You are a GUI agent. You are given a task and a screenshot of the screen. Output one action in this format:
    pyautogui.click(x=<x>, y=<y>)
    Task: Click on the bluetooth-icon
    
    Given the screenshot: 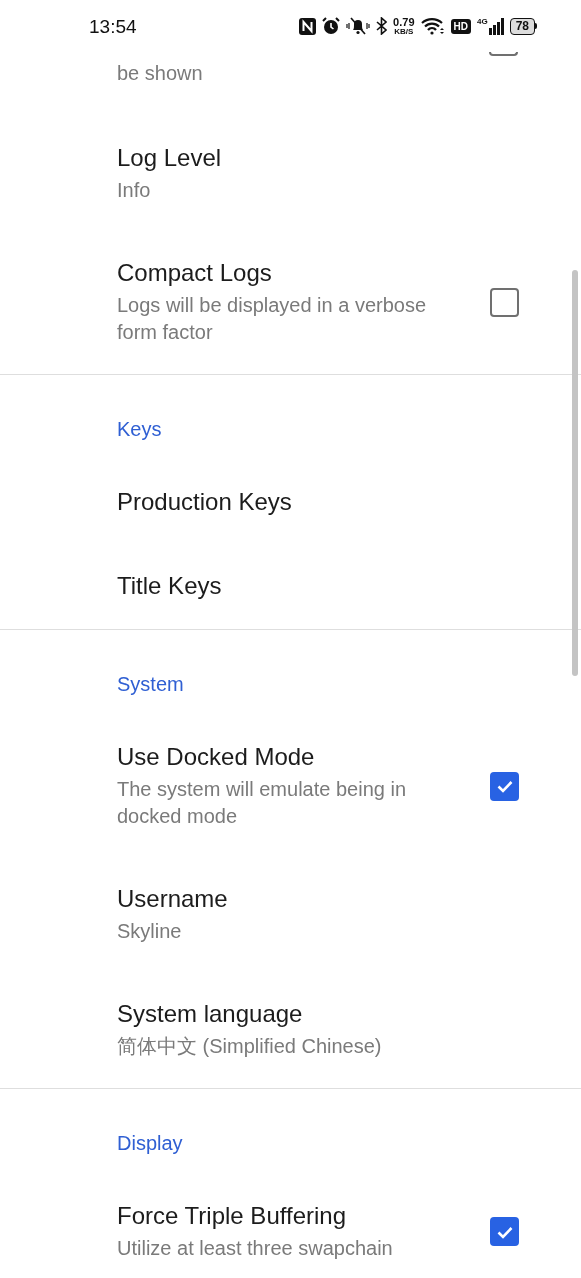 What is the action you would take?
    pyautogui.click(x=382, y=26)
    